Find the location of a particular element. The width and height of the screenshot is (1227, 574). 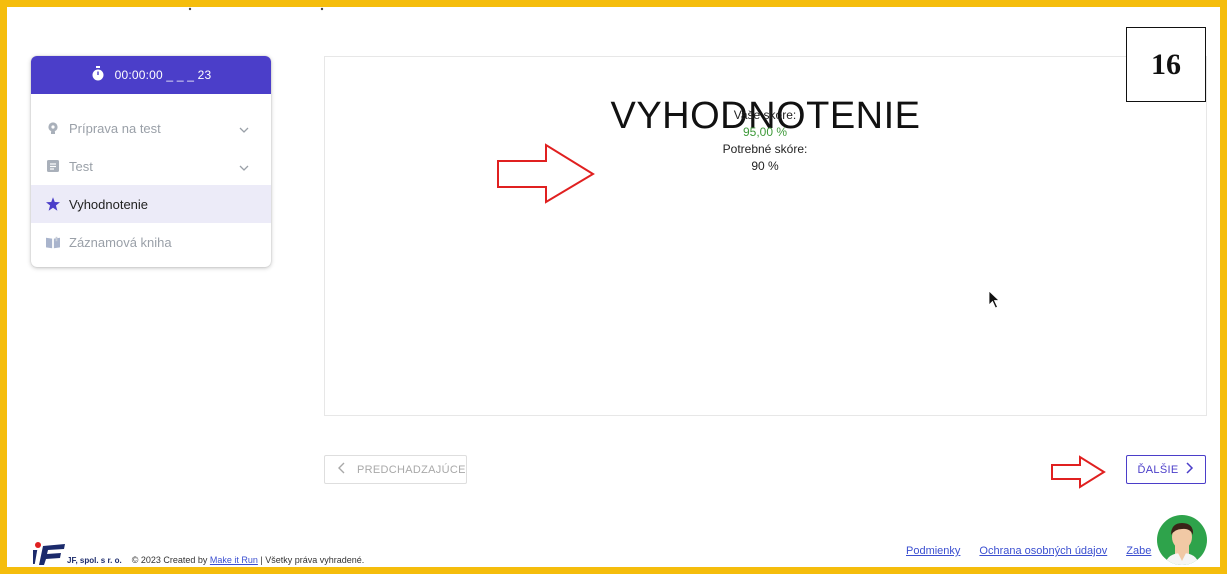

support-avatar-icon is located at coordinates (1182, 540).